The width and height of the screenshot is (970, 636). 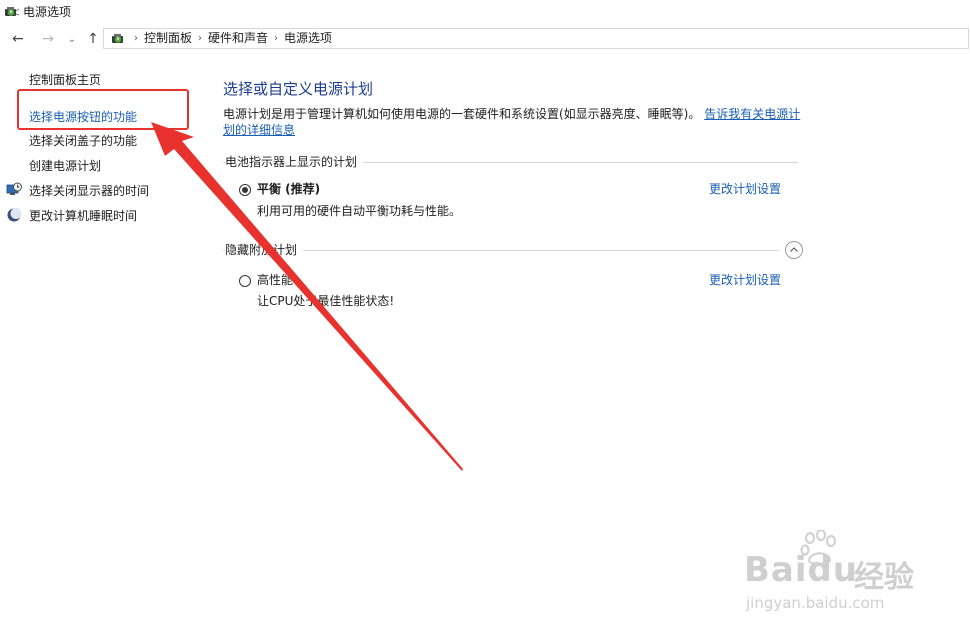 What do you see at coordinates (245, 281) in the screenshot?
I see `plan-high-performance-radio` at bounding box center [245, 281].